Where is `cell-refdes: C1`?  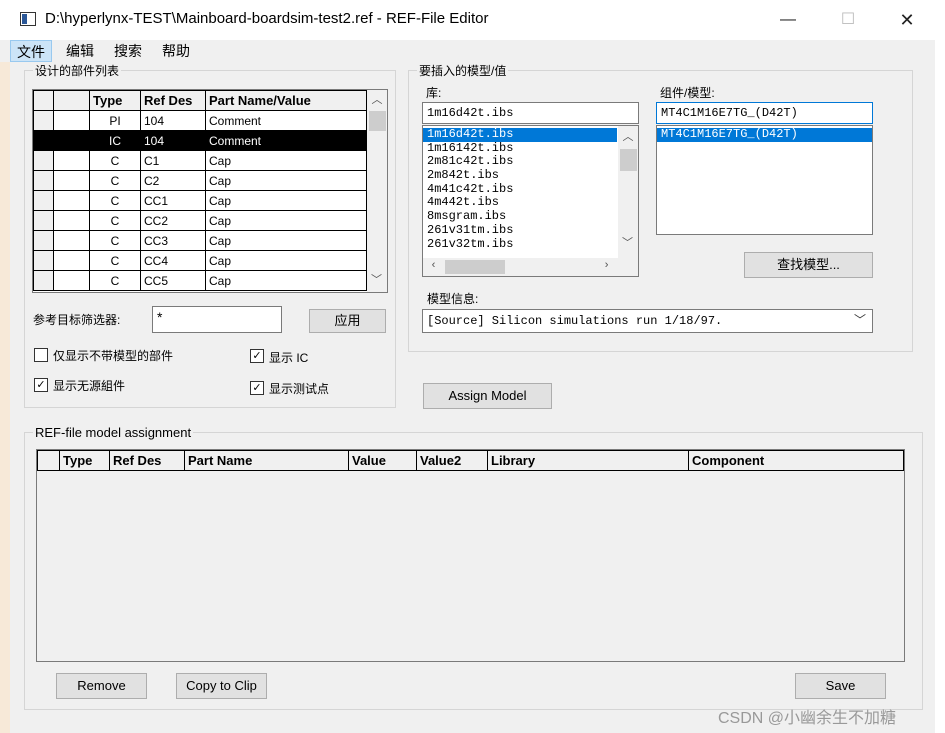 cell-refdes: C1 is located at coordinates (173, 160).